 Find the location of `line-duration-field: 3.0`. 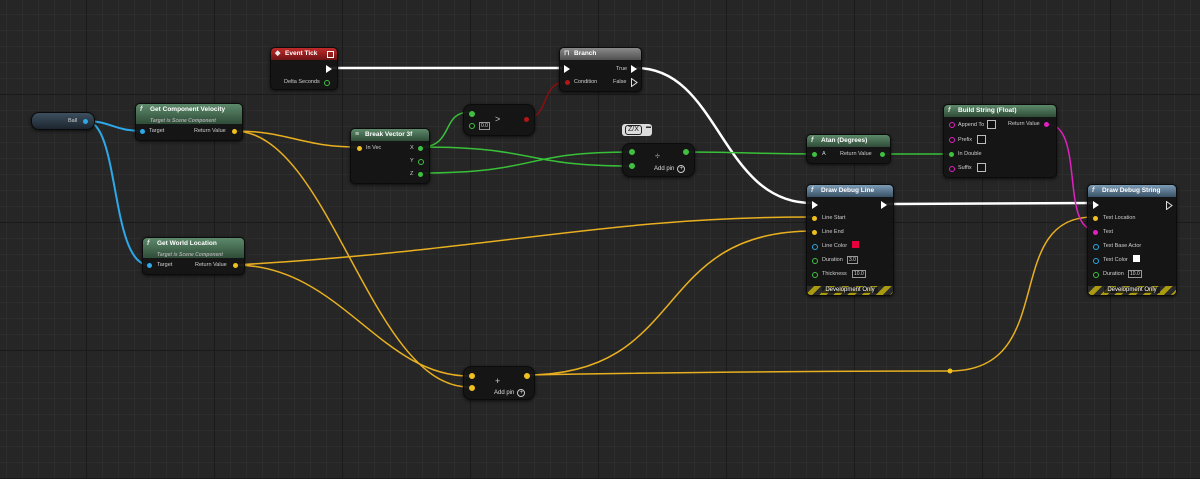

line-duration-field: 3.0 is located at coordinates (852, 260).